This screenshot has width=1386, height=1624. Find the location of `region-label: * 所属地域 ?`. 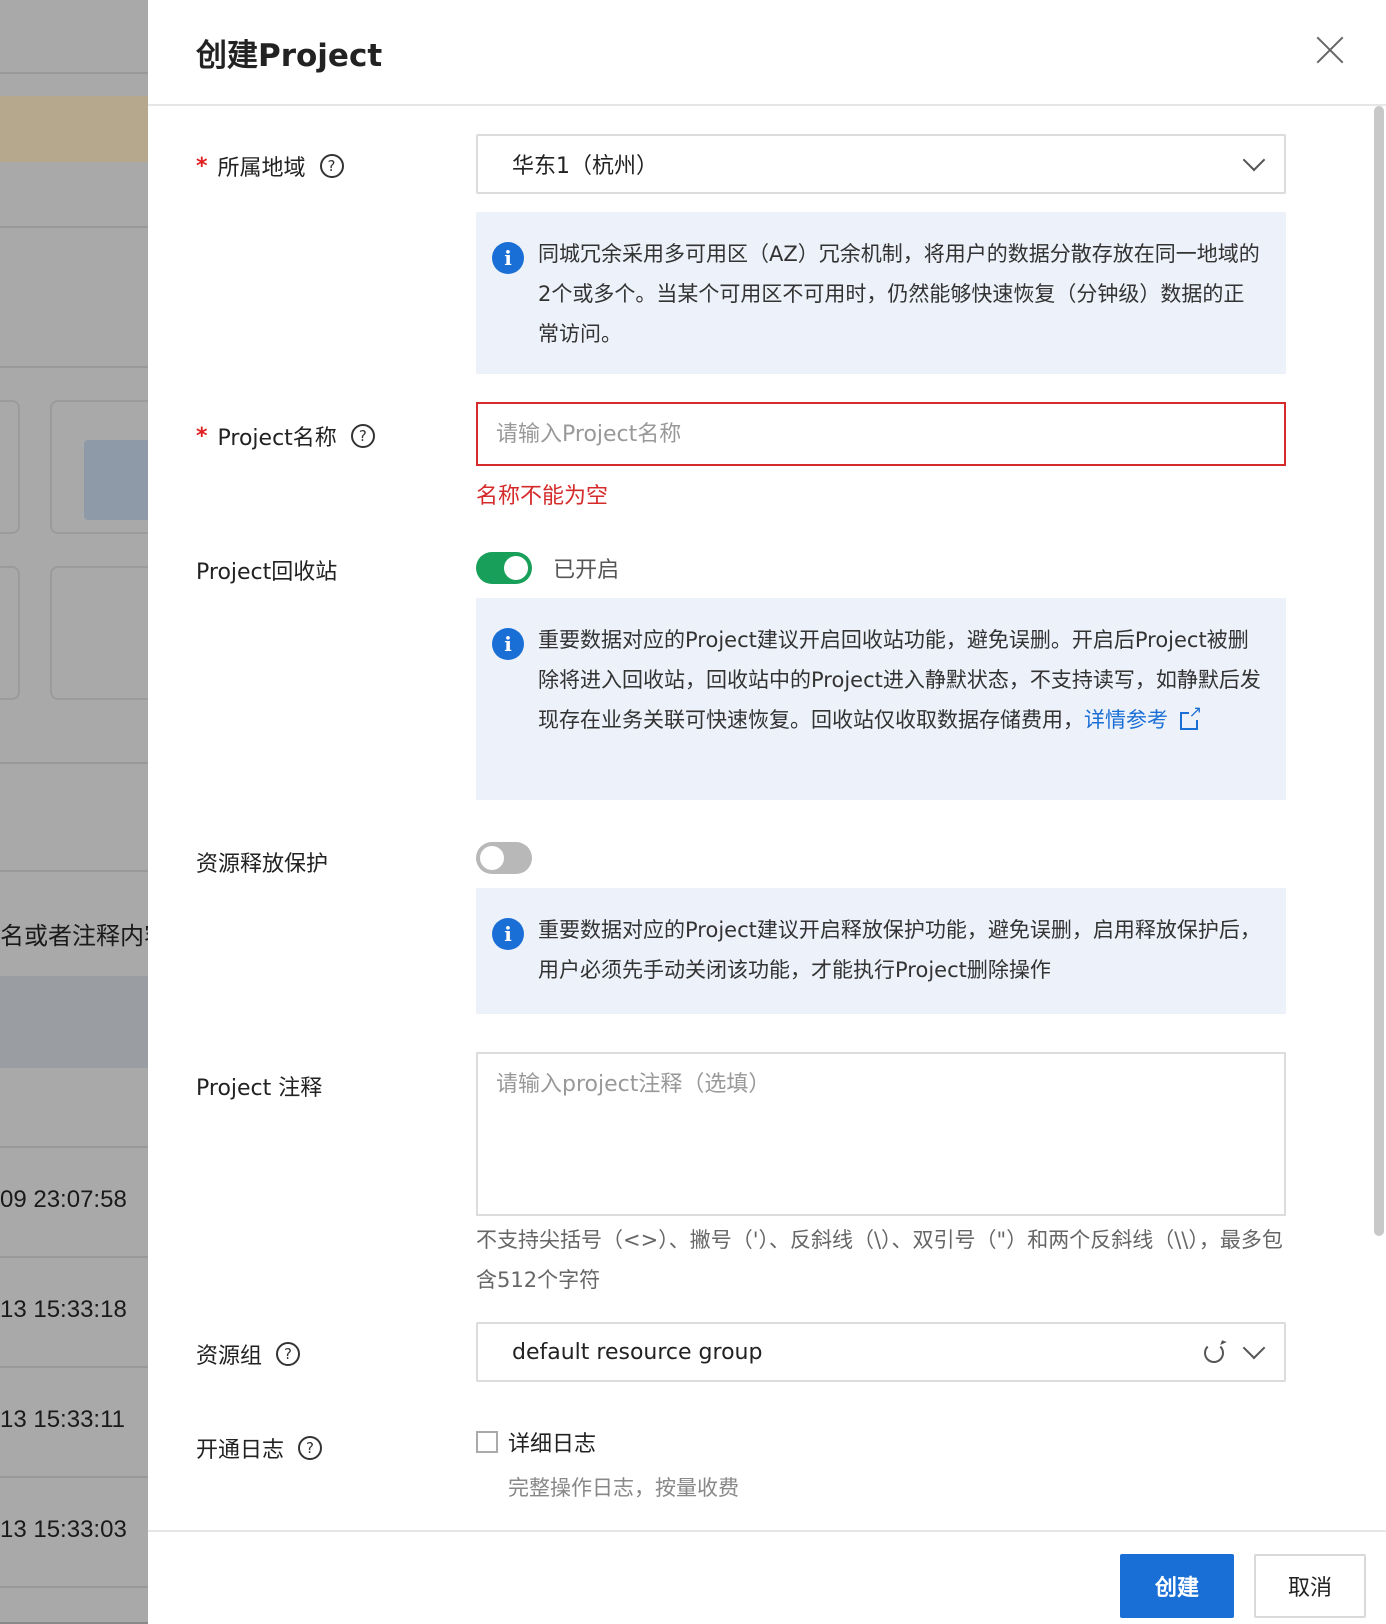

region-label: * 所属地域 ? is located at coordinates (270, 166).